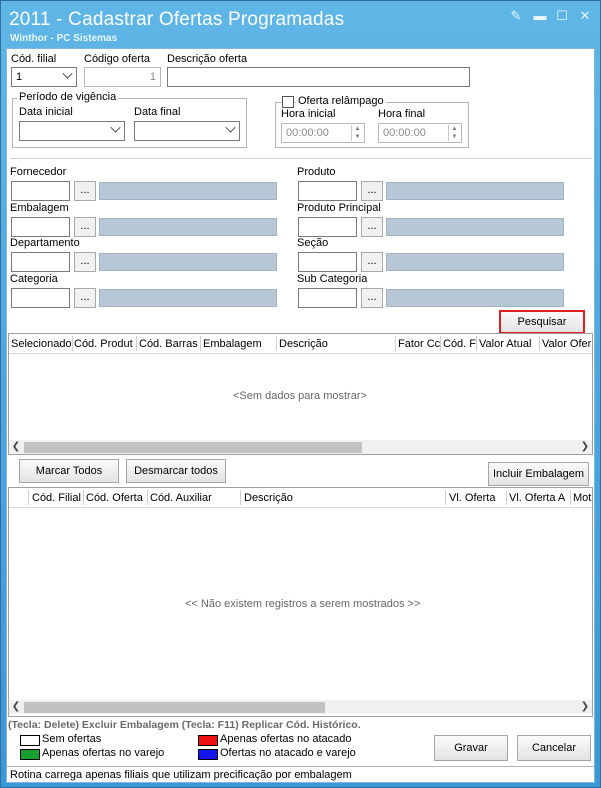 Image resolution: width=601 pixels, height=788 pixels. Describe the element at coordinates (334, 344) in the screenshot. I see `col-descricao: Descrição` at that location.